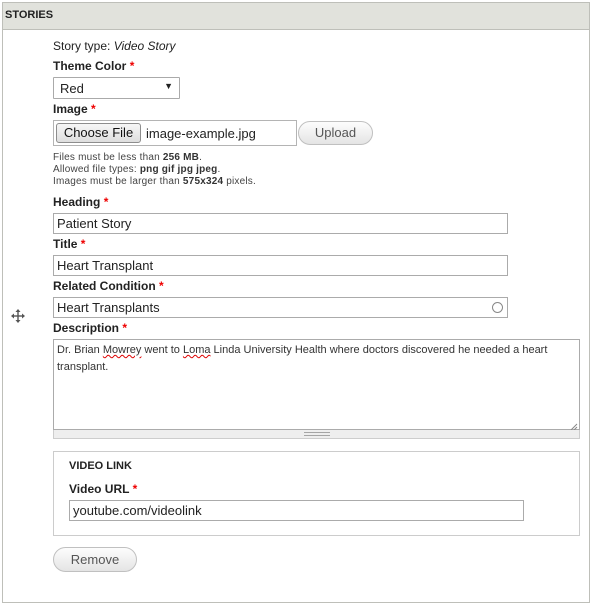 This screenshot has width=592, height=605. What do you see at coordinates (162, 350) in the screenshot?
I see `description-text: went to` at bounding box center [162, 350].